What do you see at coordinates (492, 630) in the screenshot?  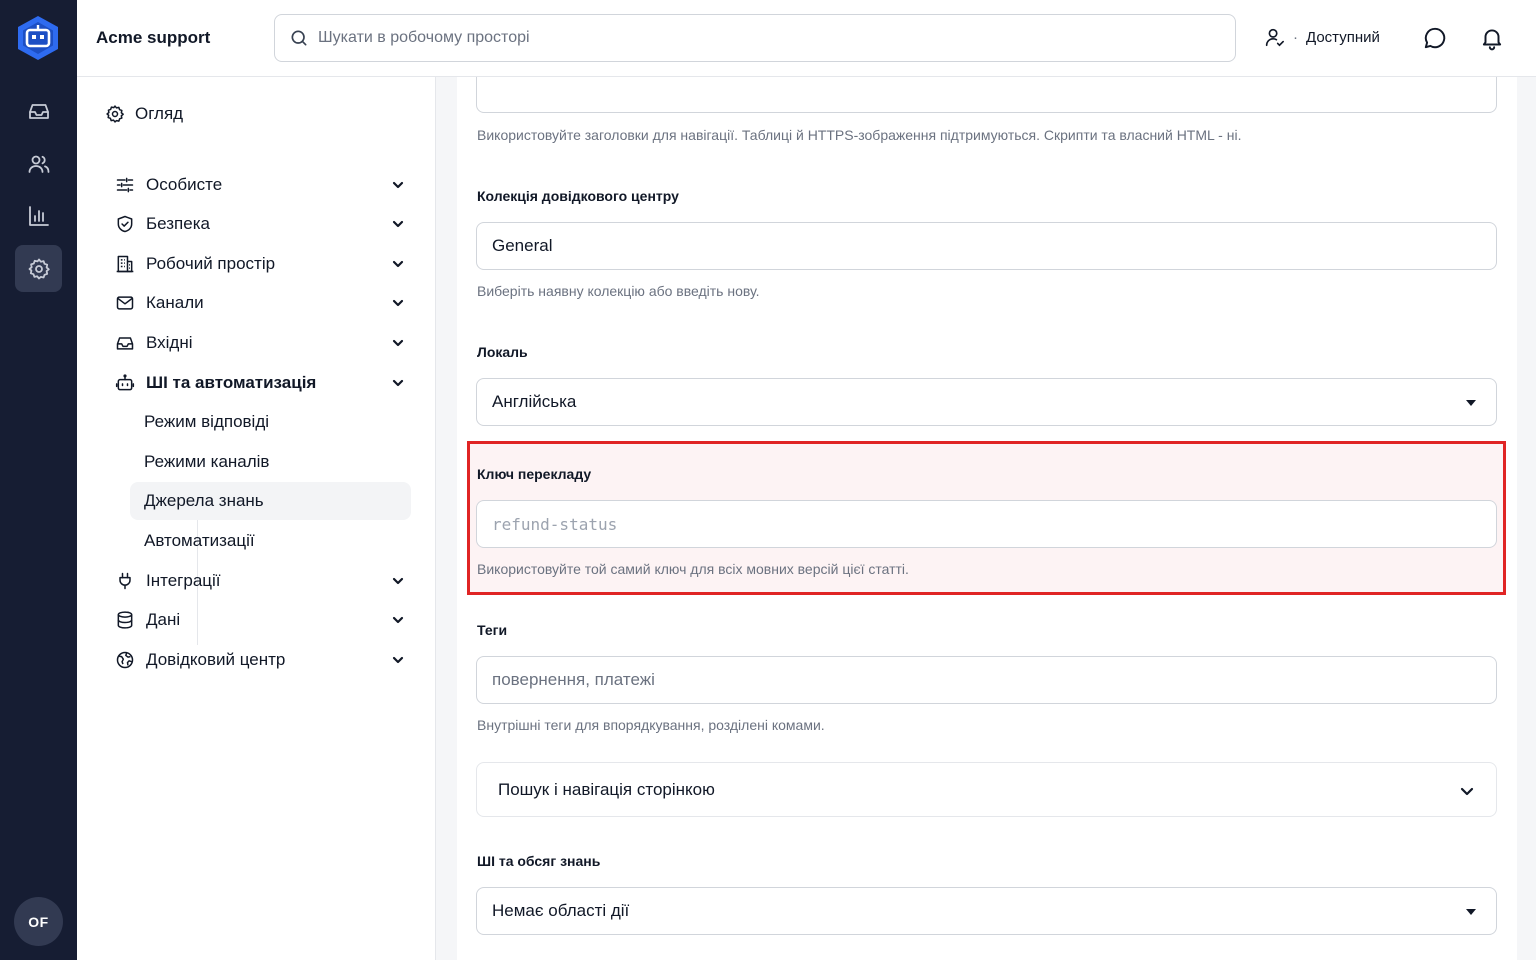 I see `tags-label: Теги` at bounding box center [492, 630].